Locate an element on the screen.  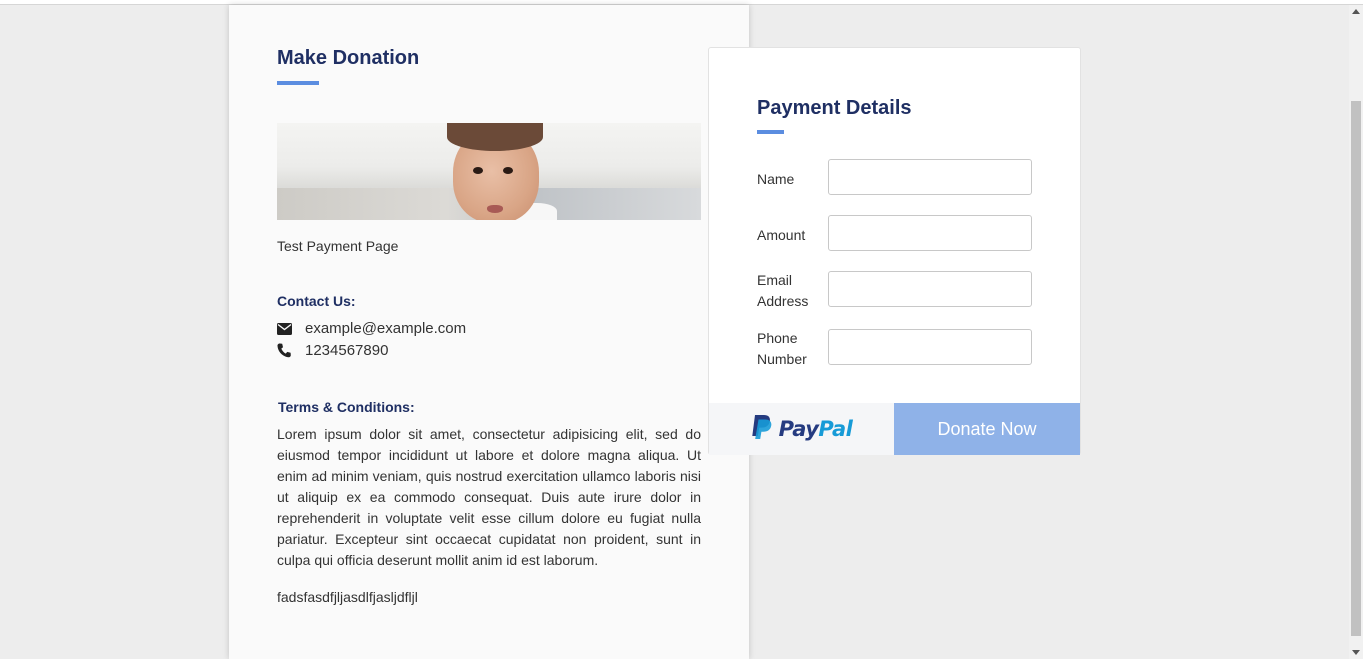
phone-number-label: Phone Number is located at coordinates (782, 348).